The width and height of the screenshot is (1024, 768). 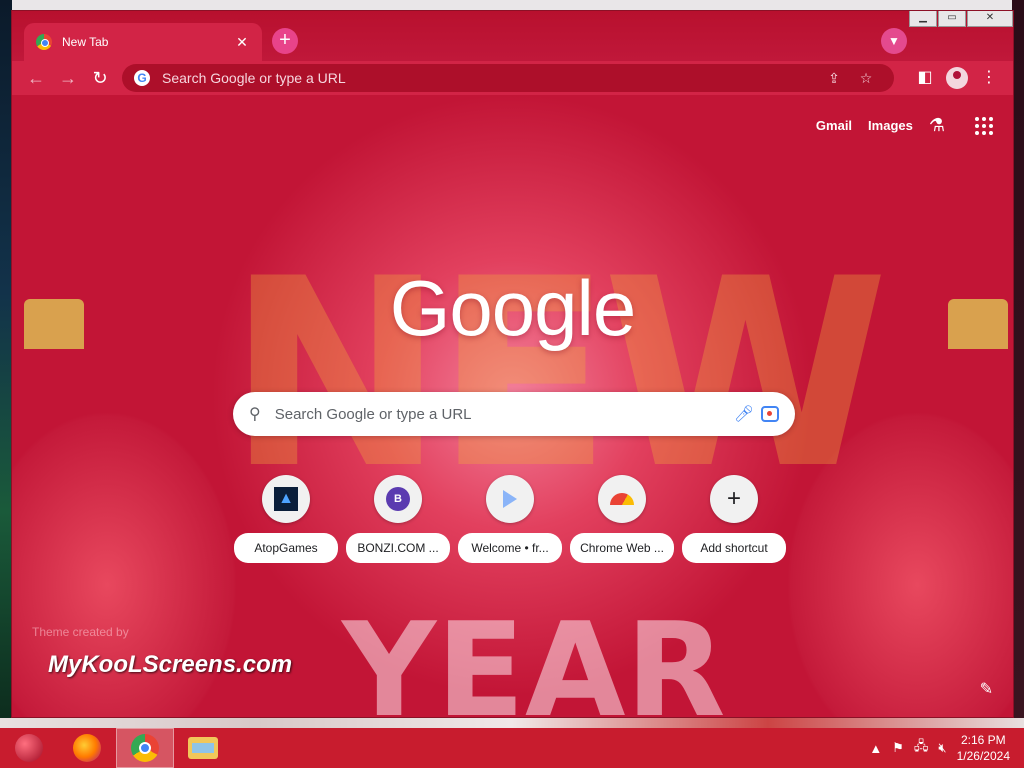 I want to click on clock: 2:16 PM 1/26/2024, so click(x=983, y=748).